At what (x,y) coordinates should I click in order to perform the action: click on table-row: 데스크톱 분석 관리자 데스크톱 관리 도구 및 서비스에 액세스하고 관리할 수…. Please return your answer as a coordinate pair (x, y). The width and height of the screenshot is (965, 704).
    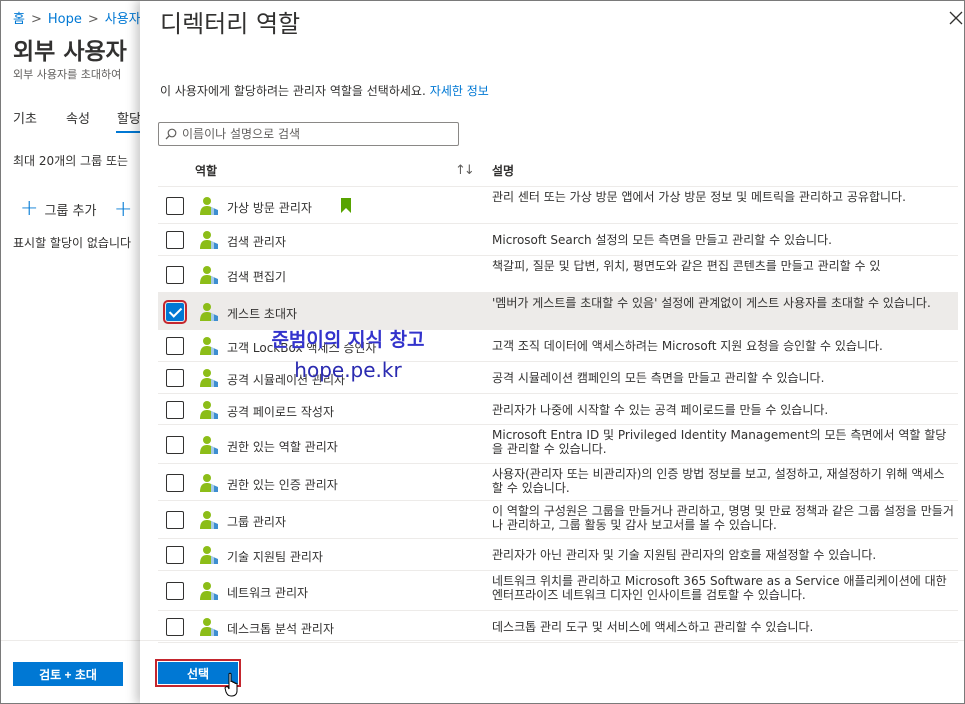
    Looking at the image, I should click on (558, 627).